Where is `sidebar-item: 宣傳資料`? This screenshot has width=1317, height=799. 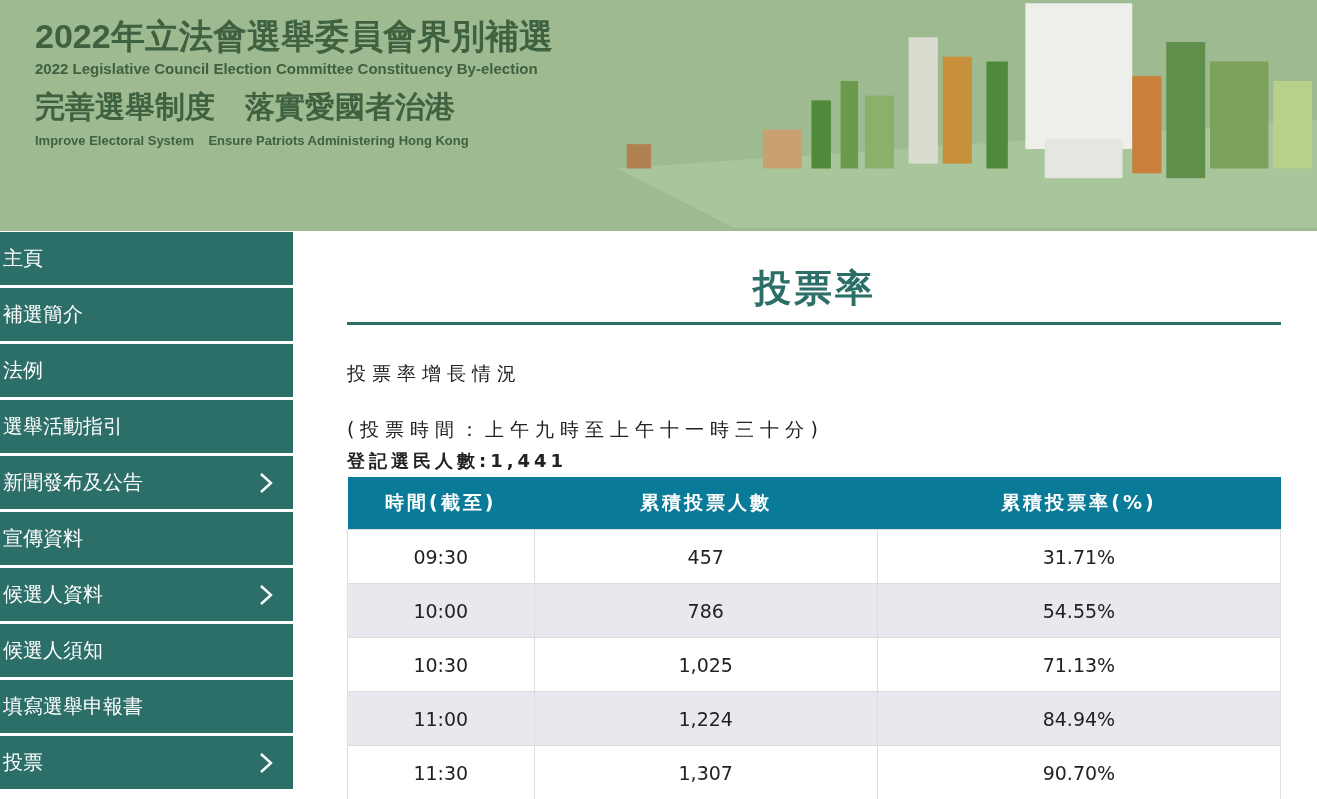 sidebar-item: 宣傳資料 is located at coordinates (146, 538).